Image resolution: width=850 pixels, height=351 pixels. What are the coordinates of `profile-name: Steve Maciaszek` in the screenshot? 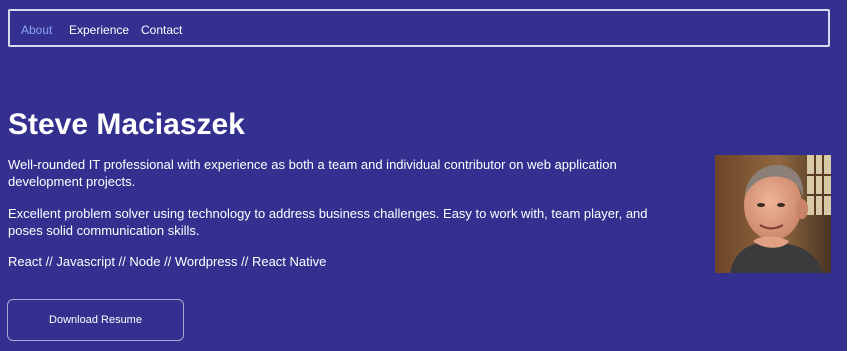 It's located at (126, 124).